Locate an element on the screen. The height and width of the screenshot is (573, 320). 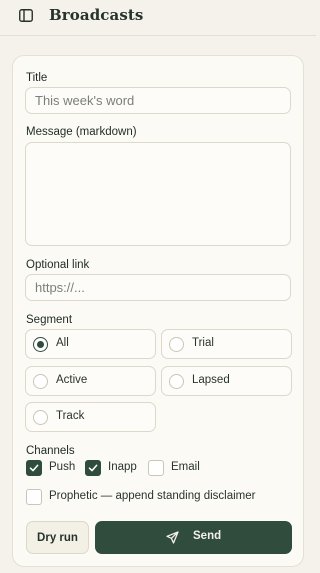
title-label: Title is located at coordinates (37, 78).